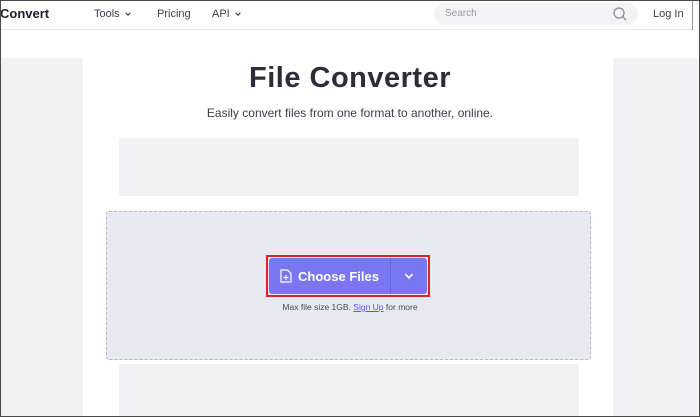 The width and height of the screenshot is (700, 417). Describe the element at coordinates (107, 14) in the screenshot. I see `nav-tools-label: Tools` at that location.